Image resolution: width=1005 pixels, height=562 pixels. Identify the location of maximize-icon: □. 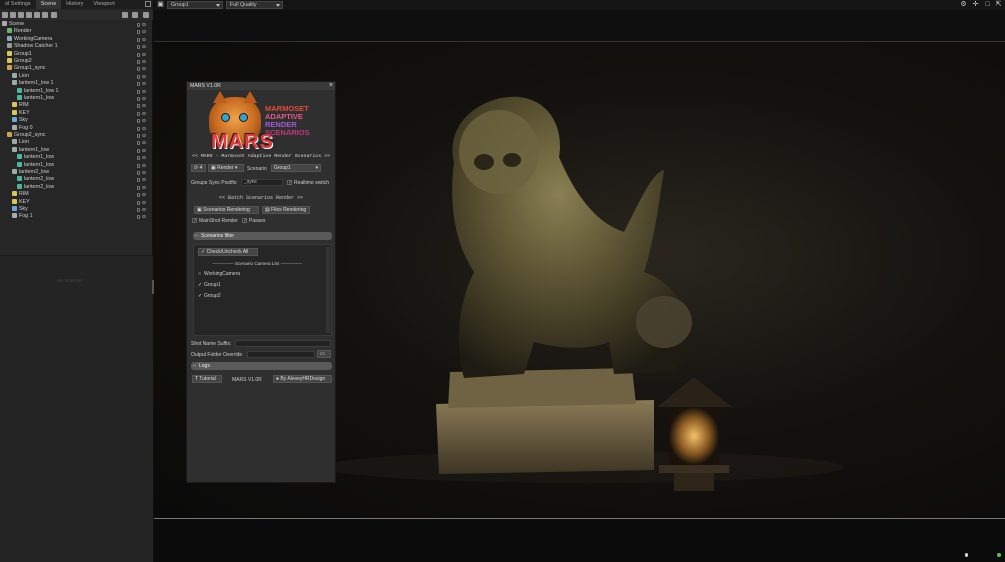
(987, 4).